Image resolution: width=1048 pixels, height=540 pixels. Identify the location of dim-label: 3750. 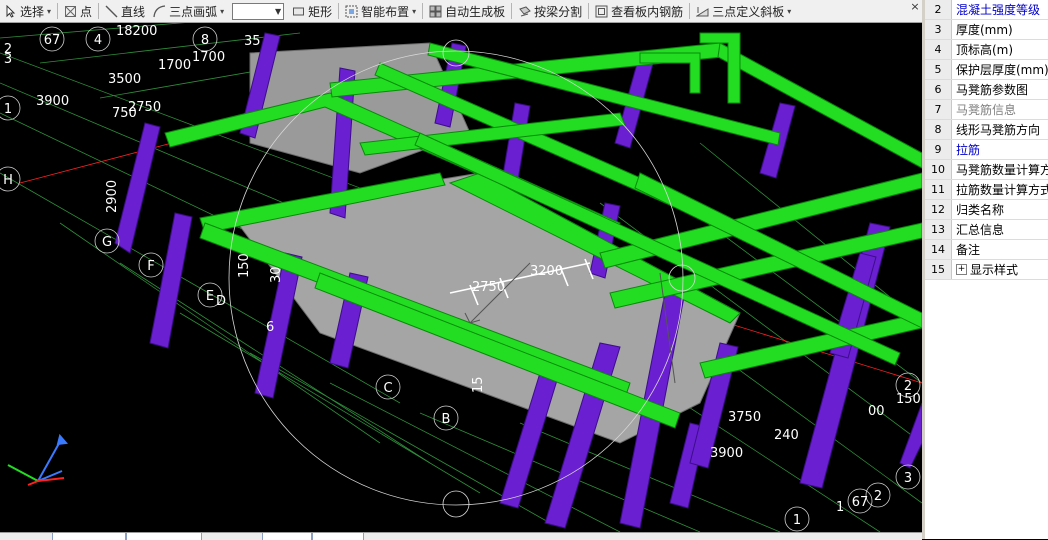
(744, 417).